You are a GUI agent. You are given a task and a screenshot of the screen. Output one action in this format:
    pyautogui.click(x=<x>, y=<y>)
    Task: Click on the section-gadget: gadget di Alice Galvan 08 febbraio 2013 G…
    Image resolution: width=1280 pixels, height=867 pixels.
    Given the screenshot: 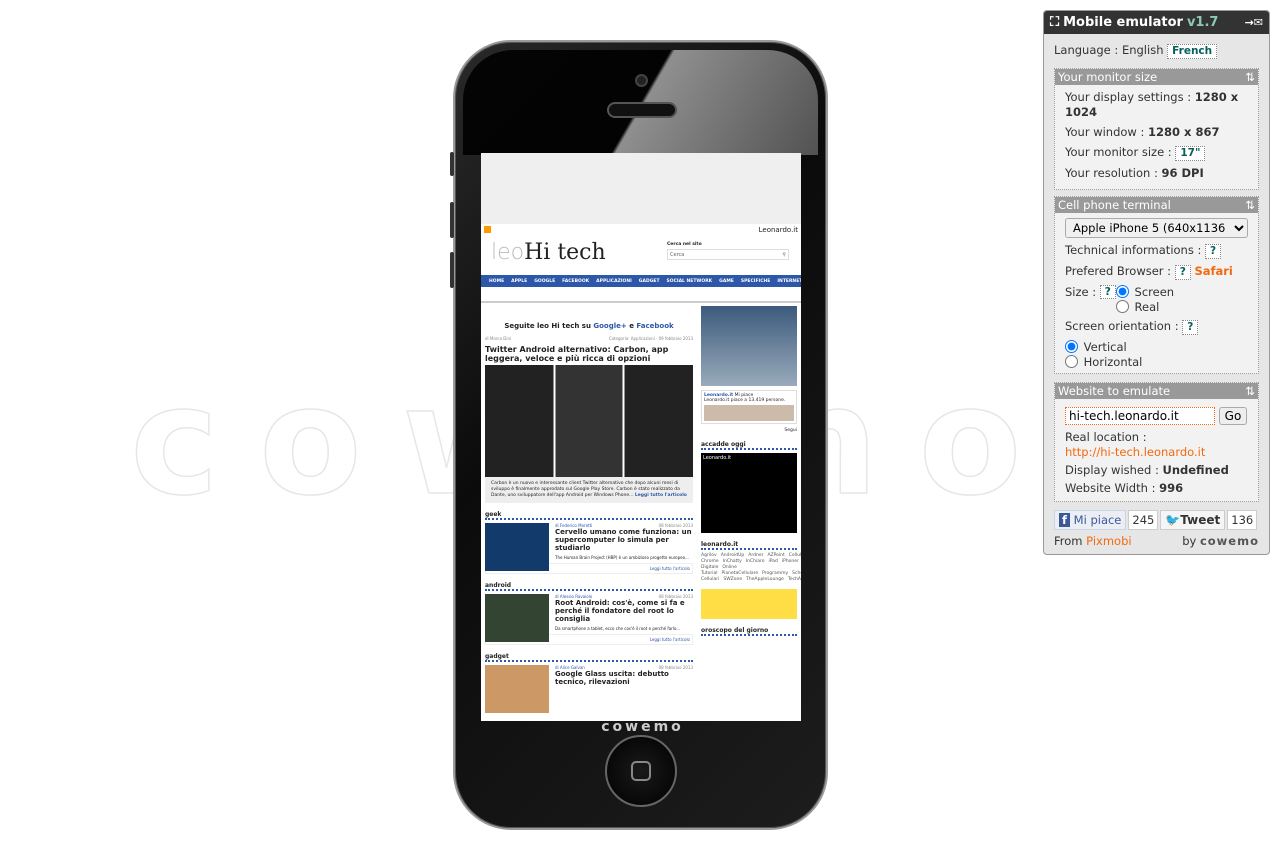 What is the action you would take?
    pyautogui.click(x=589, y=683)
    